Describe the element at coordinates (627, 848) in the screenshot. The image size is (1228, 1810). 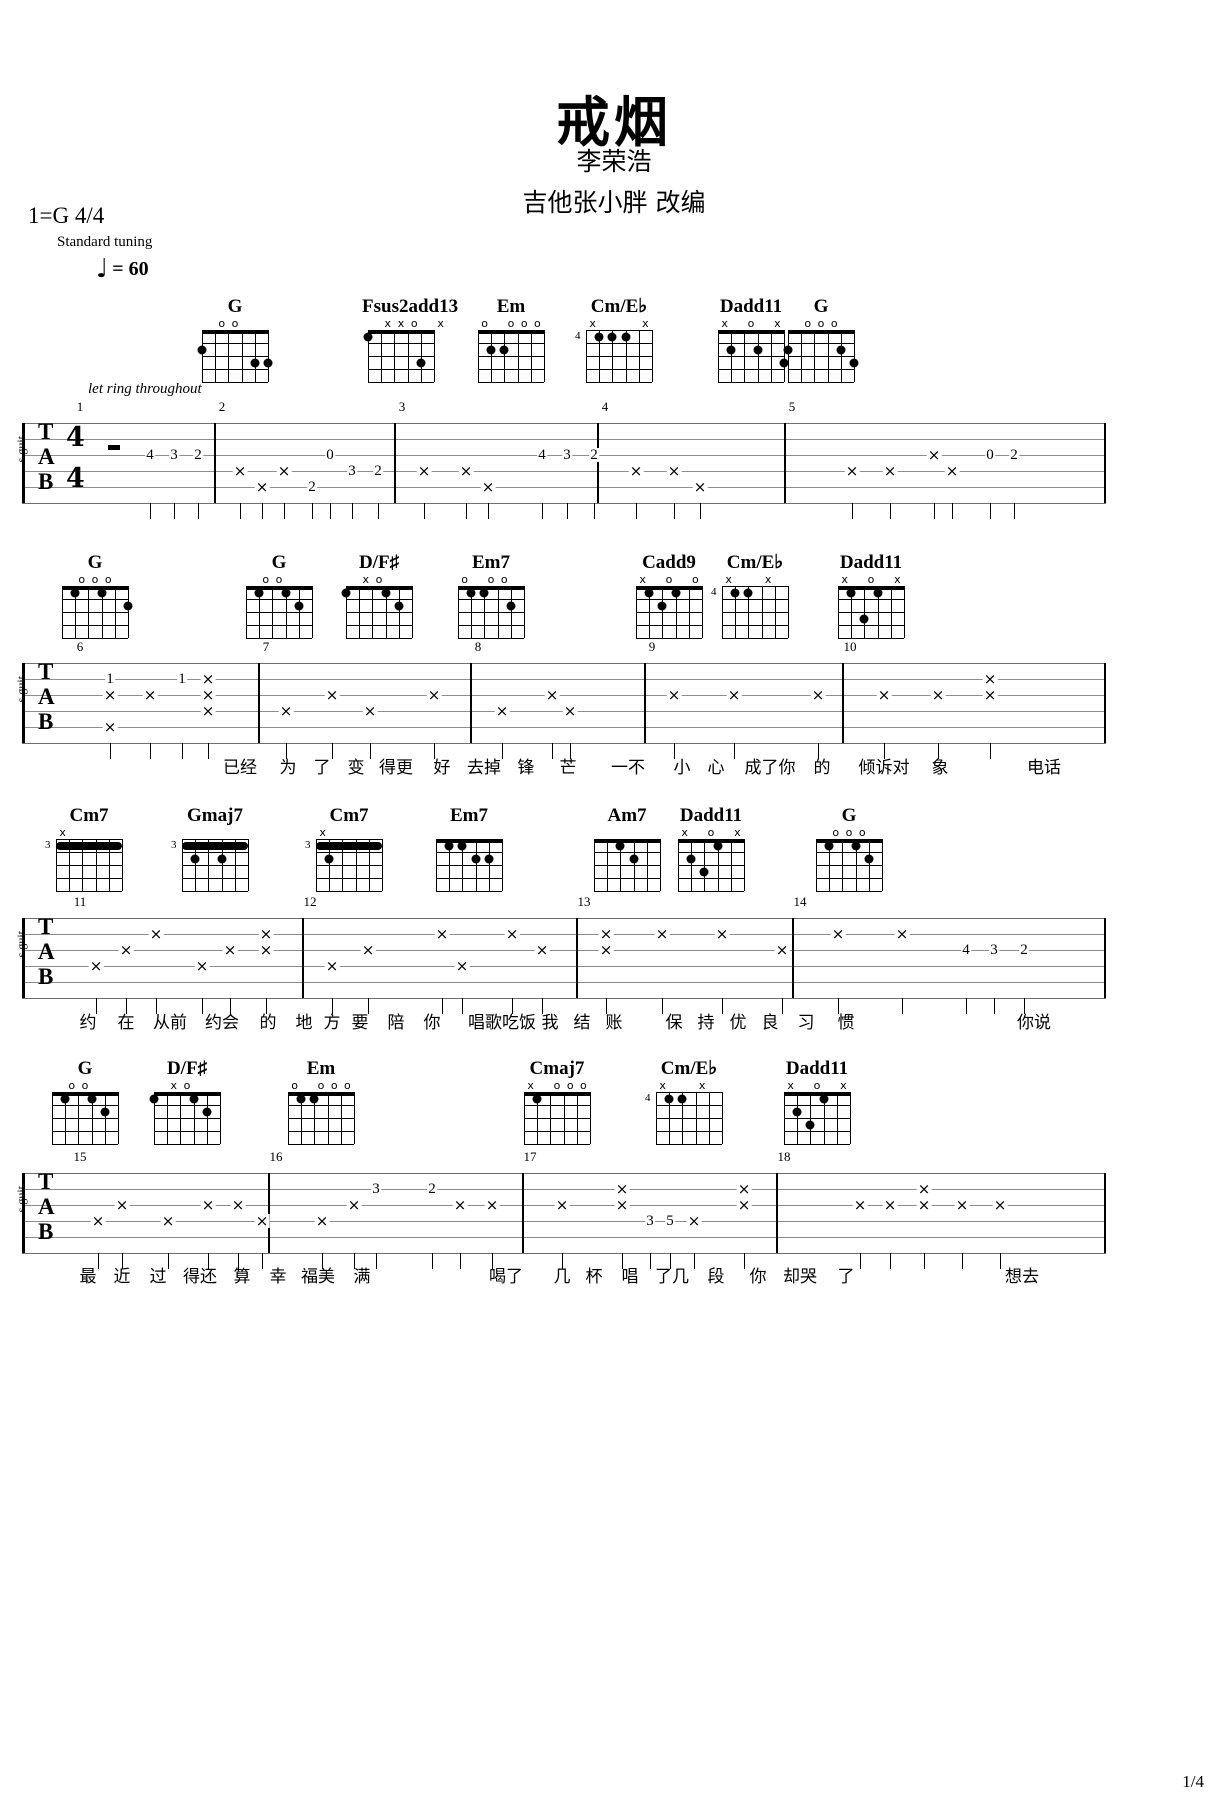
I see `chord-diagram: Am7` at that location.